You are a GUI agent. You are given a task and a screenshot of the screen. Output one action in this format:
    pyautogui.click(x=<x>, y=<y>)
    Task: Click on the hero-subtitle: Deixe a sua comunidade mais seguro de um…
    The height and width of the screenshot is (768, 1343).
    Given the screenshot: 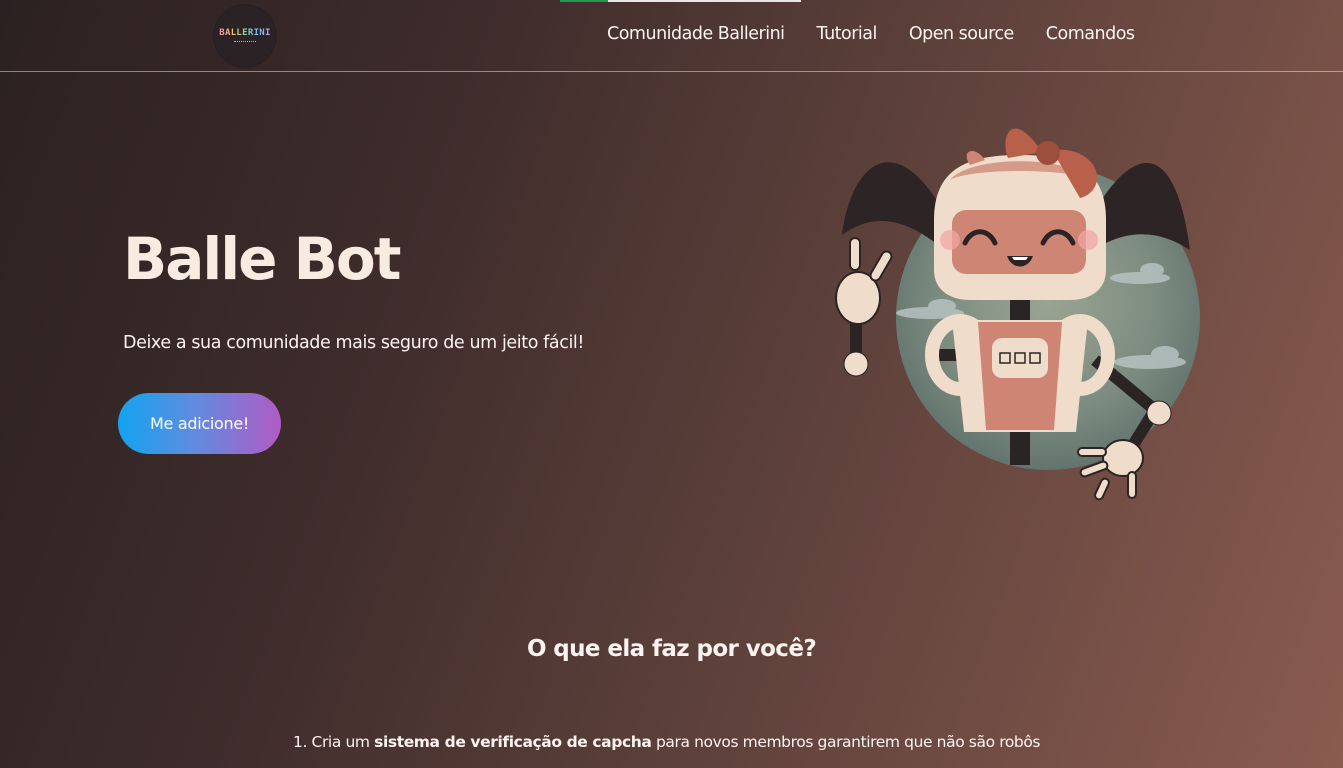 What is the action you would take?
    pyautogui.click(x=354, y=343)
    